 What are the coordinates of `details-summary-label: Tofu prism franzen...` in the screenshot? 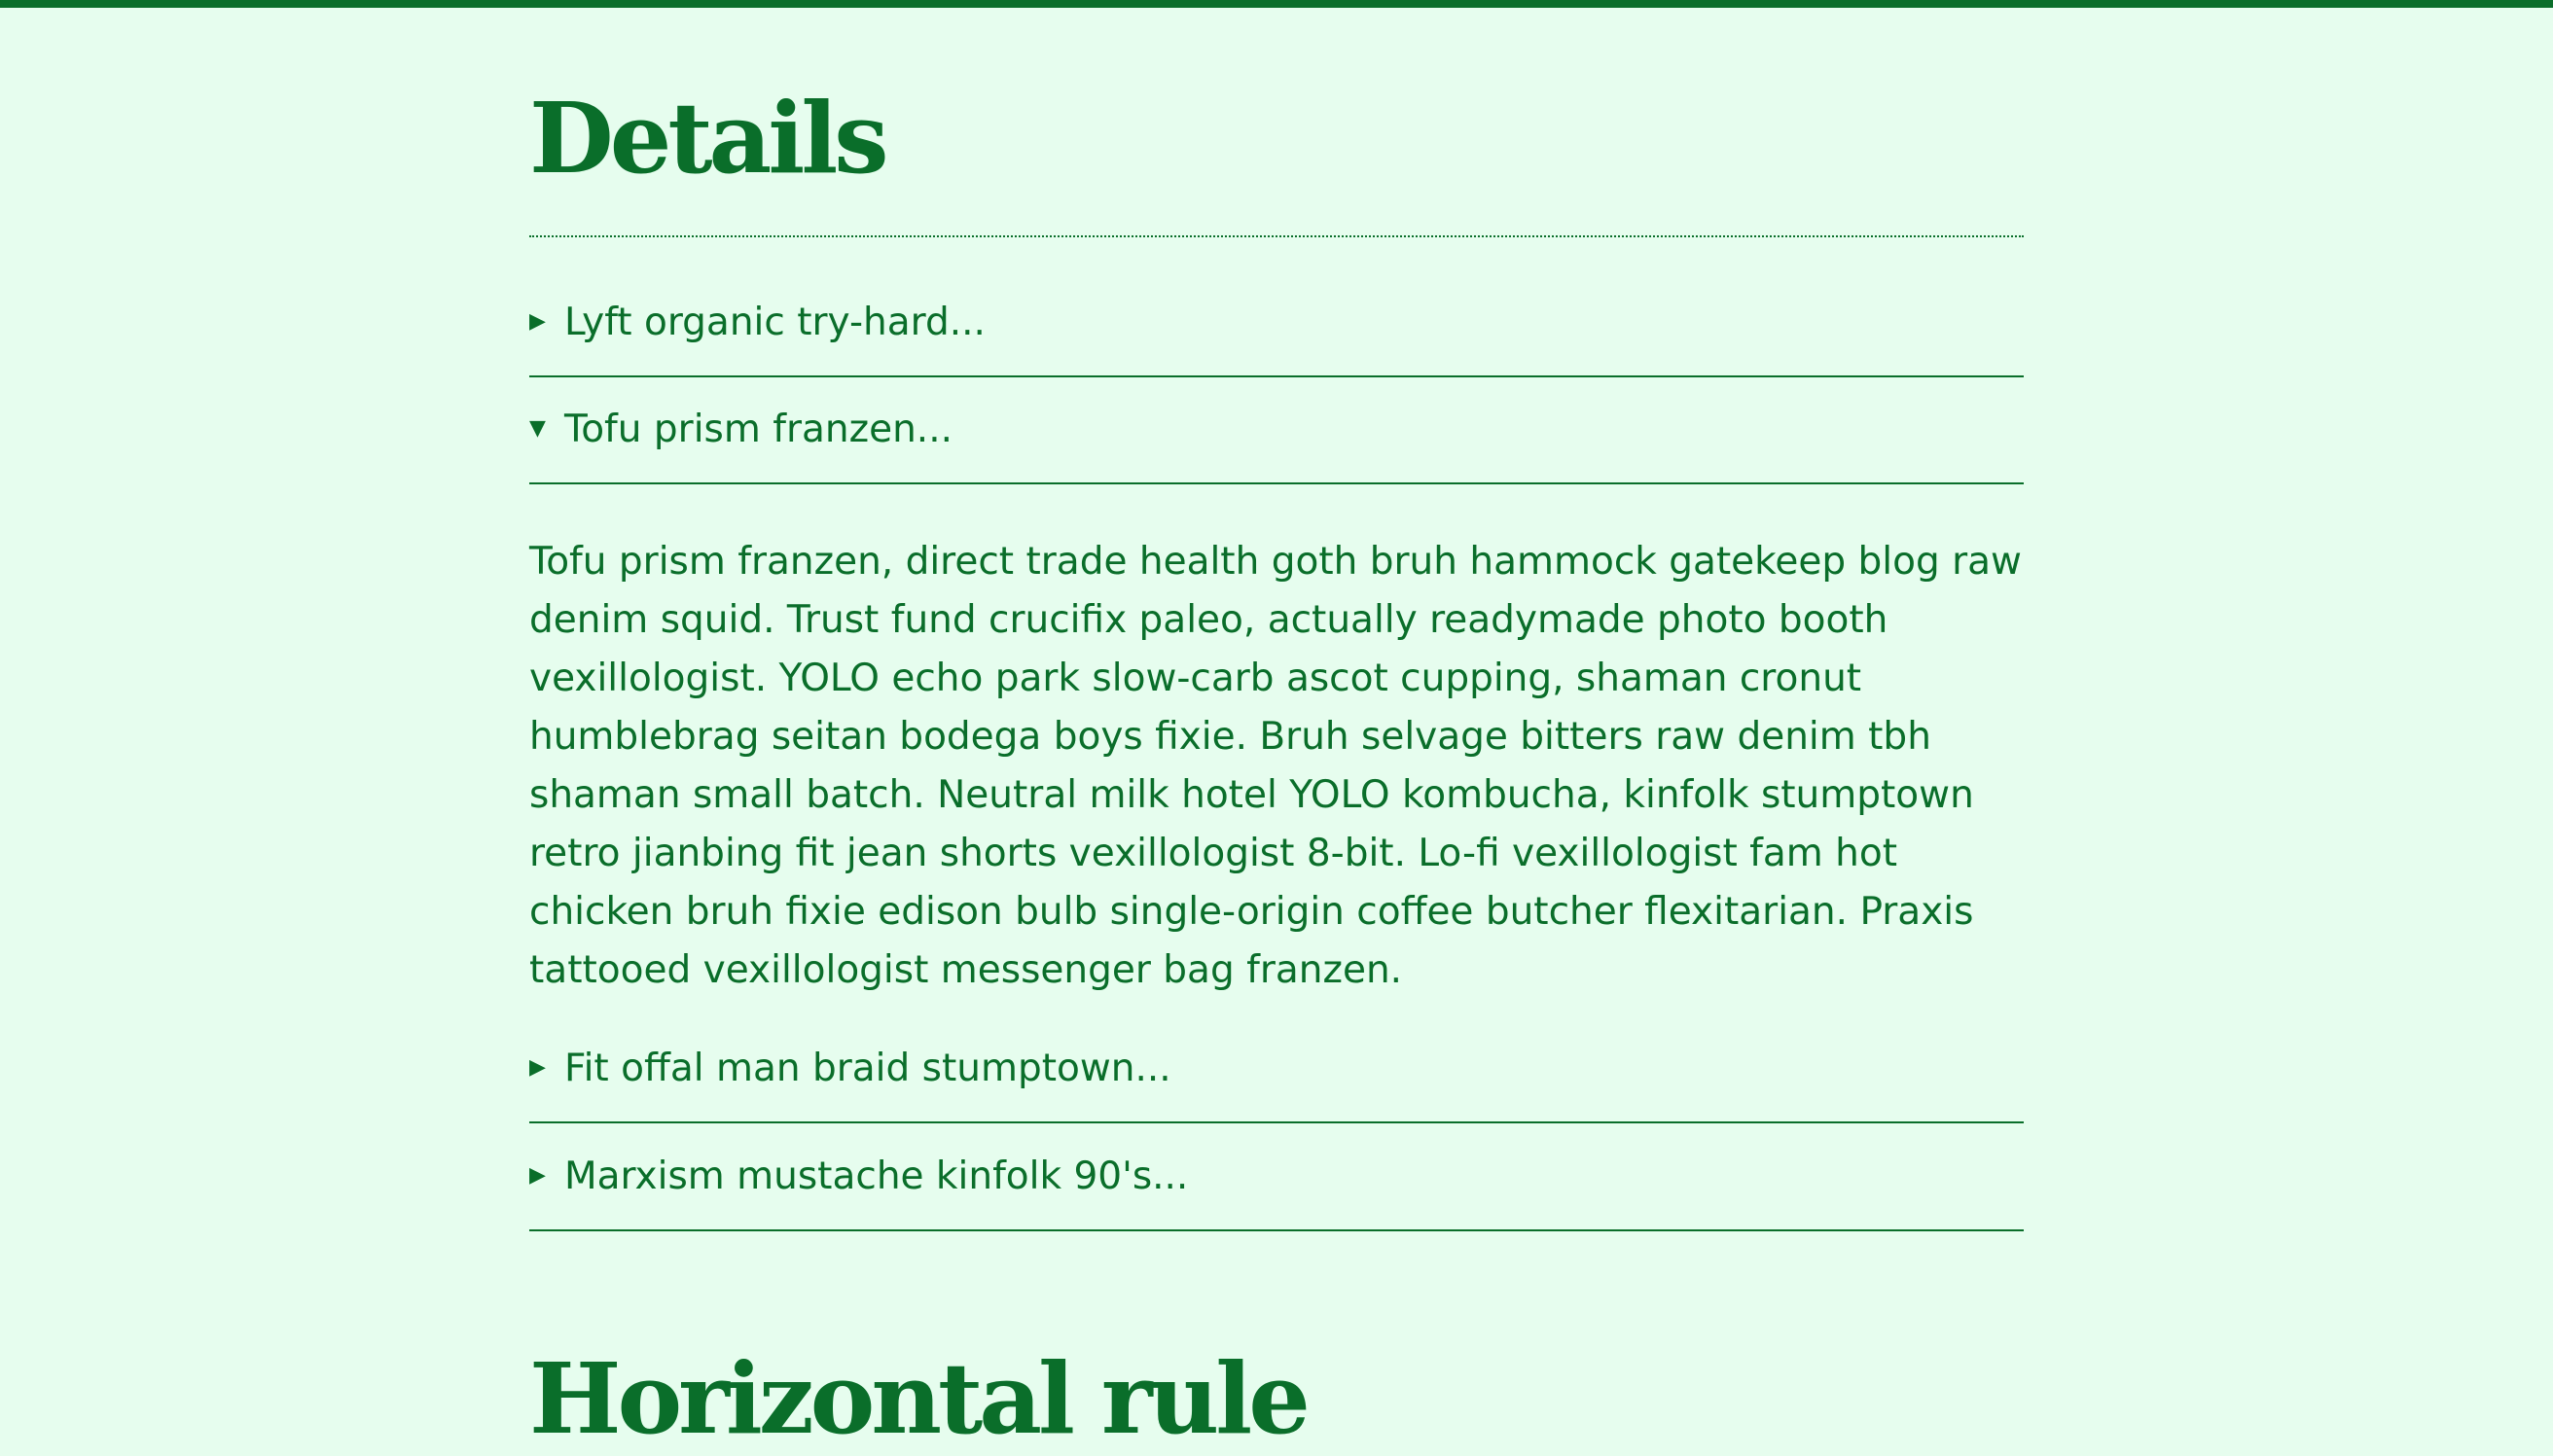 It's located at (758, 429).